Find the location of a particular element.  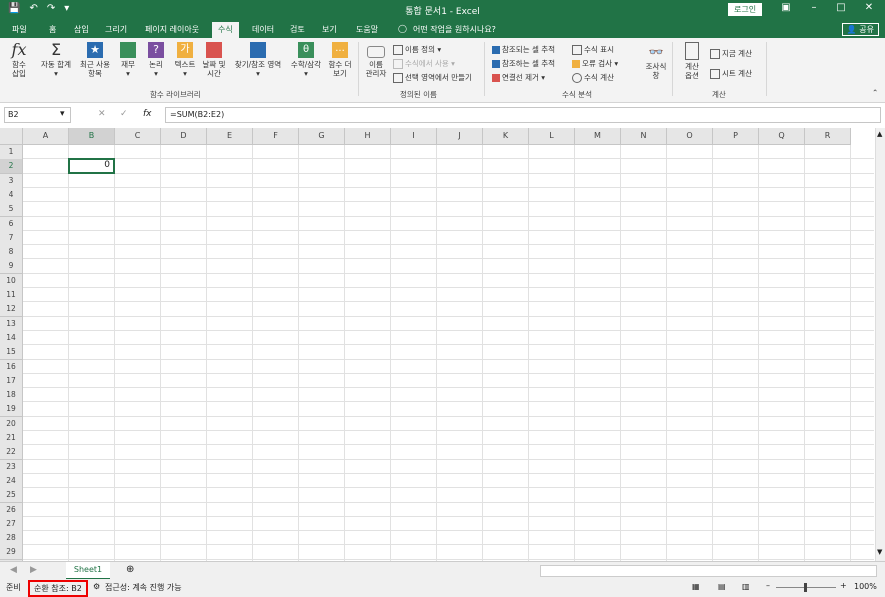

column-header-k: K is located at coordinates (506, 136).